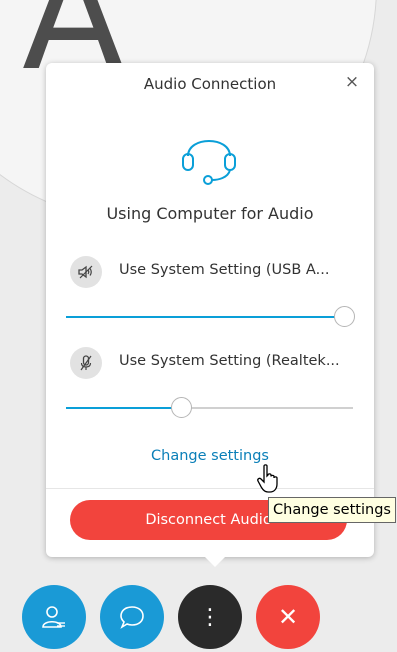 The width and height of the screenshot is (397, 652). Describe the element at coordinates (332, 510) in the screenshot. I see `tooltip: Change settings` at that location.